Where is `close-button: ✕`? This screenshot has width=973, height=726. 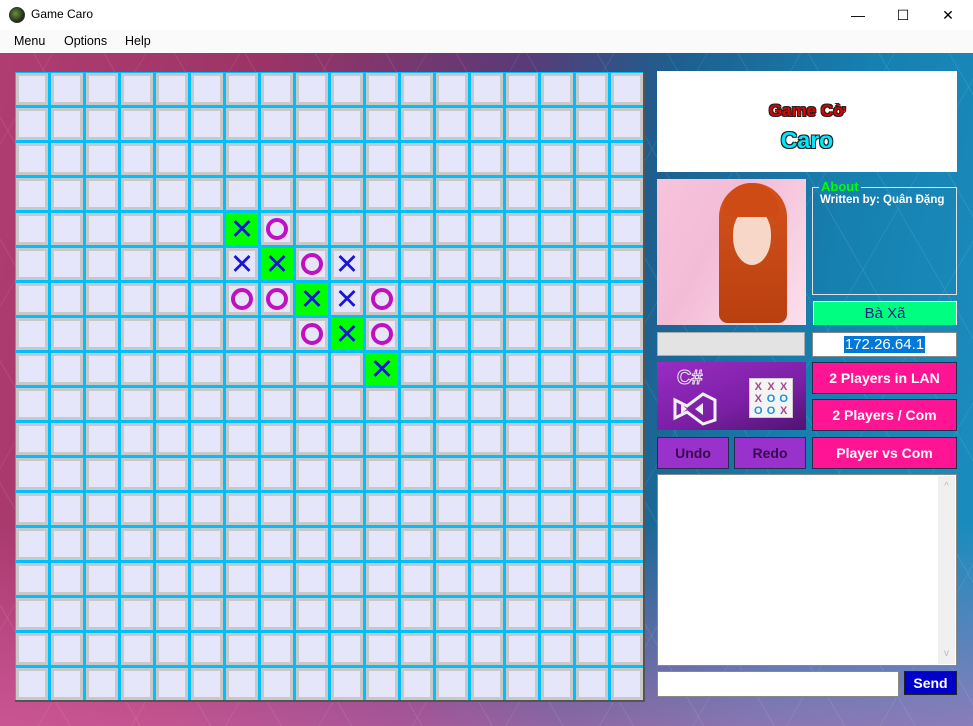
close-button: ✕ is located at coordinates (948, 15).